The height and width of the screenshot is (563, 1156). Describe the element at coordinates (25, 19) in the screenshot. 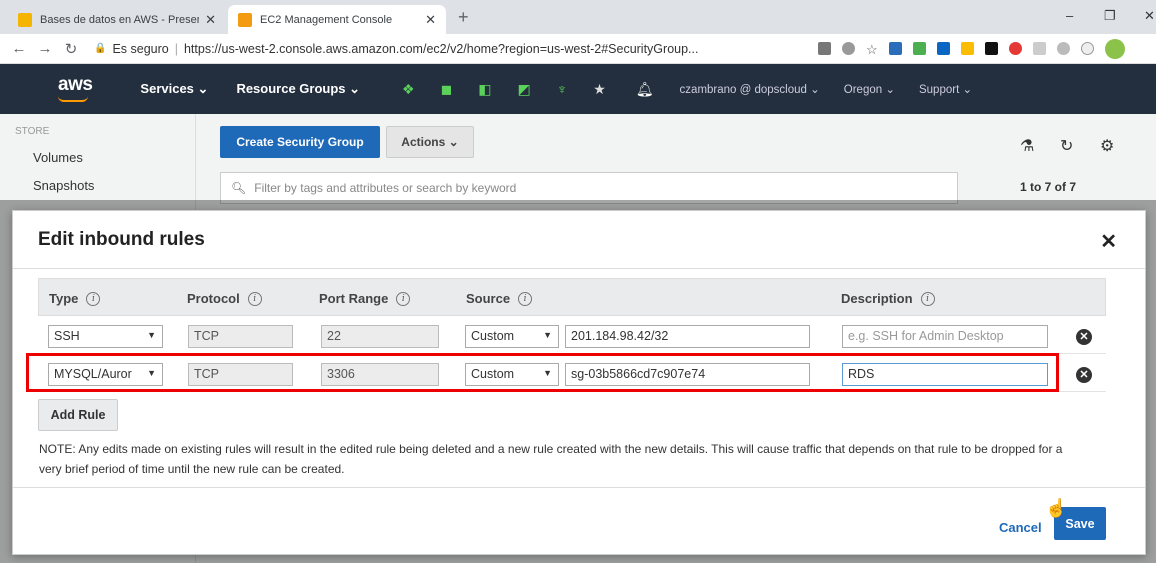

I see `slides-favicon-icon` at that location.